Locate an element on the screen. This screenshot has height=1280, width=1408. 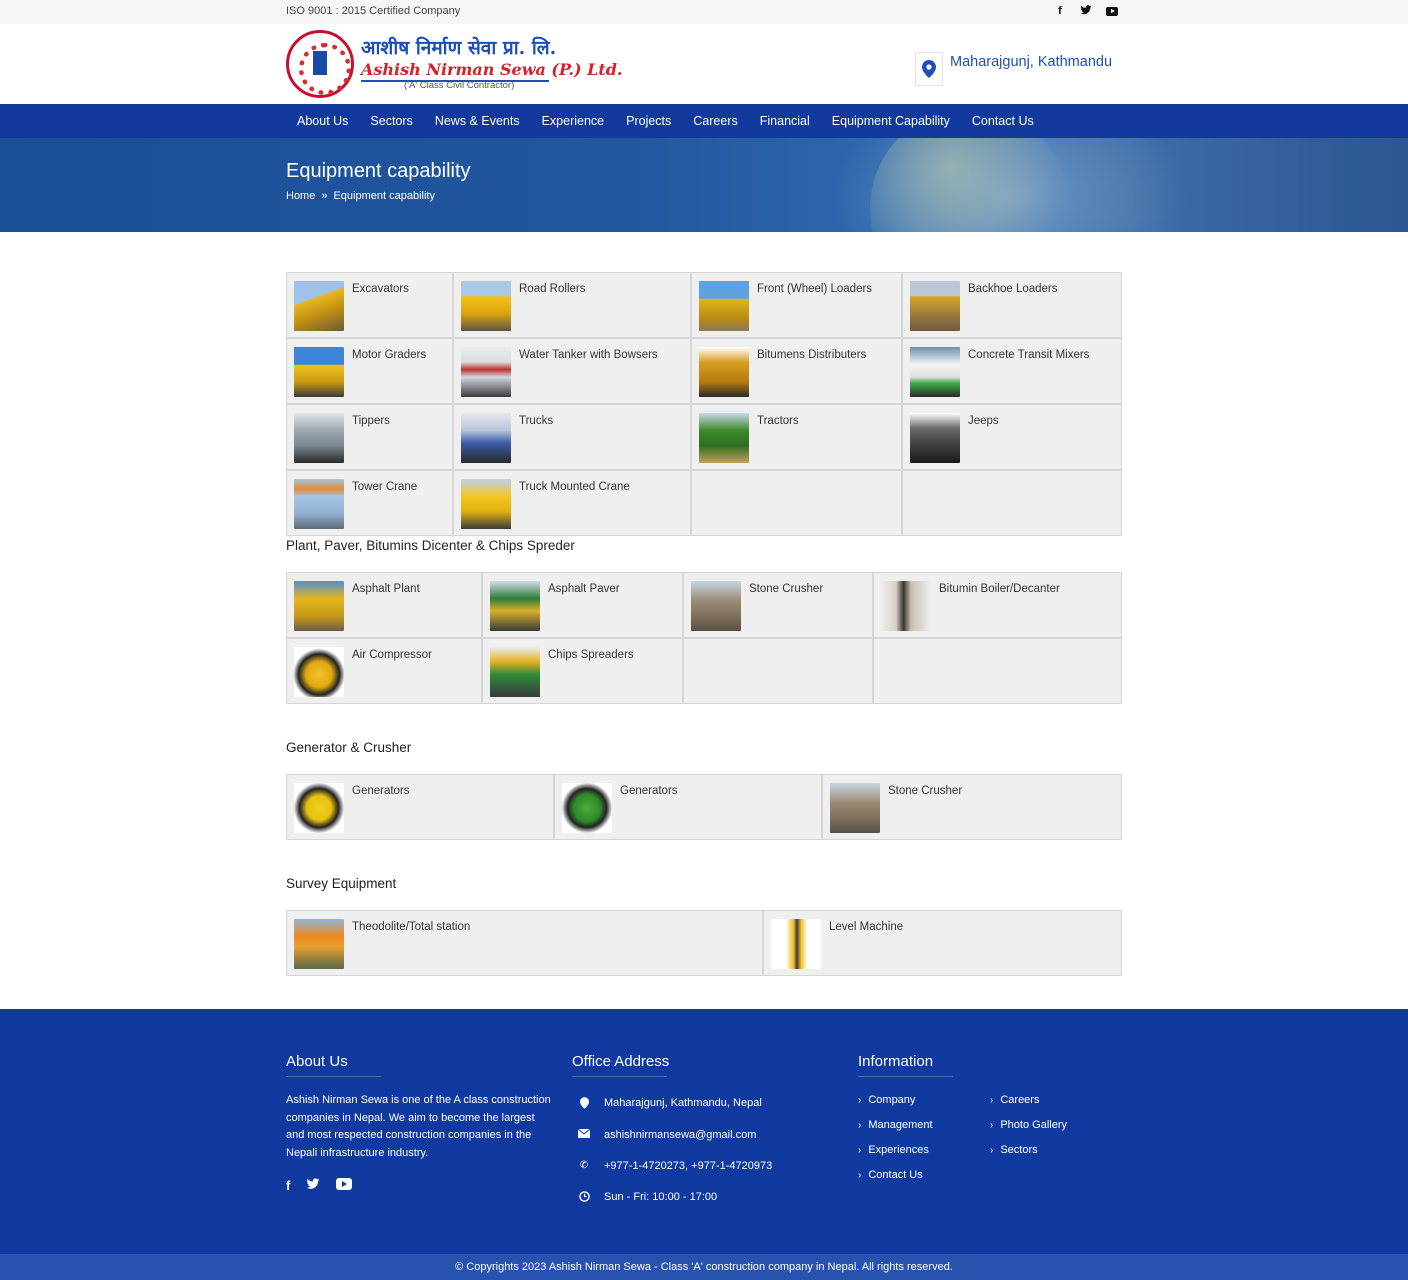
motor-grader-image is located at coordinates (319, 372).